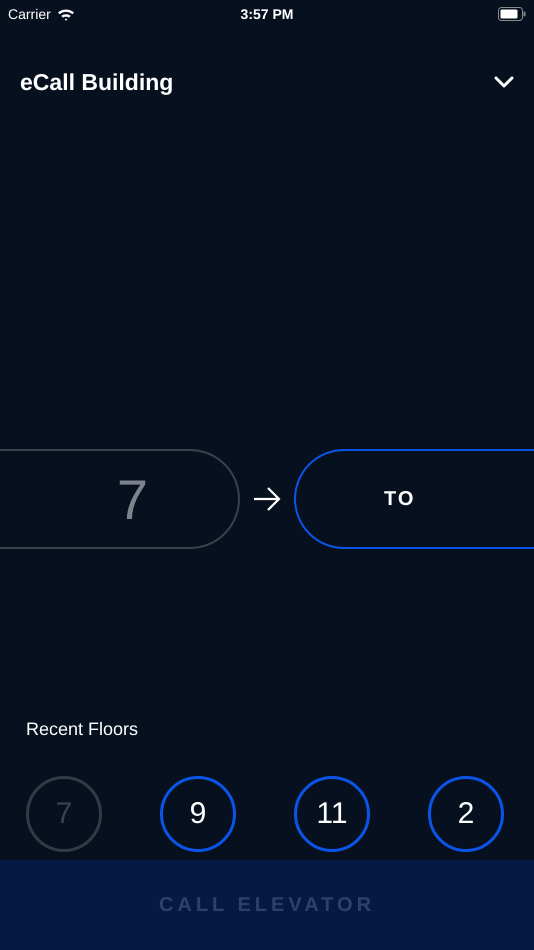 Image resolution: width=534 pixels, height=950 pixels. I want to click on floor-button: 11, so click(332, 814).